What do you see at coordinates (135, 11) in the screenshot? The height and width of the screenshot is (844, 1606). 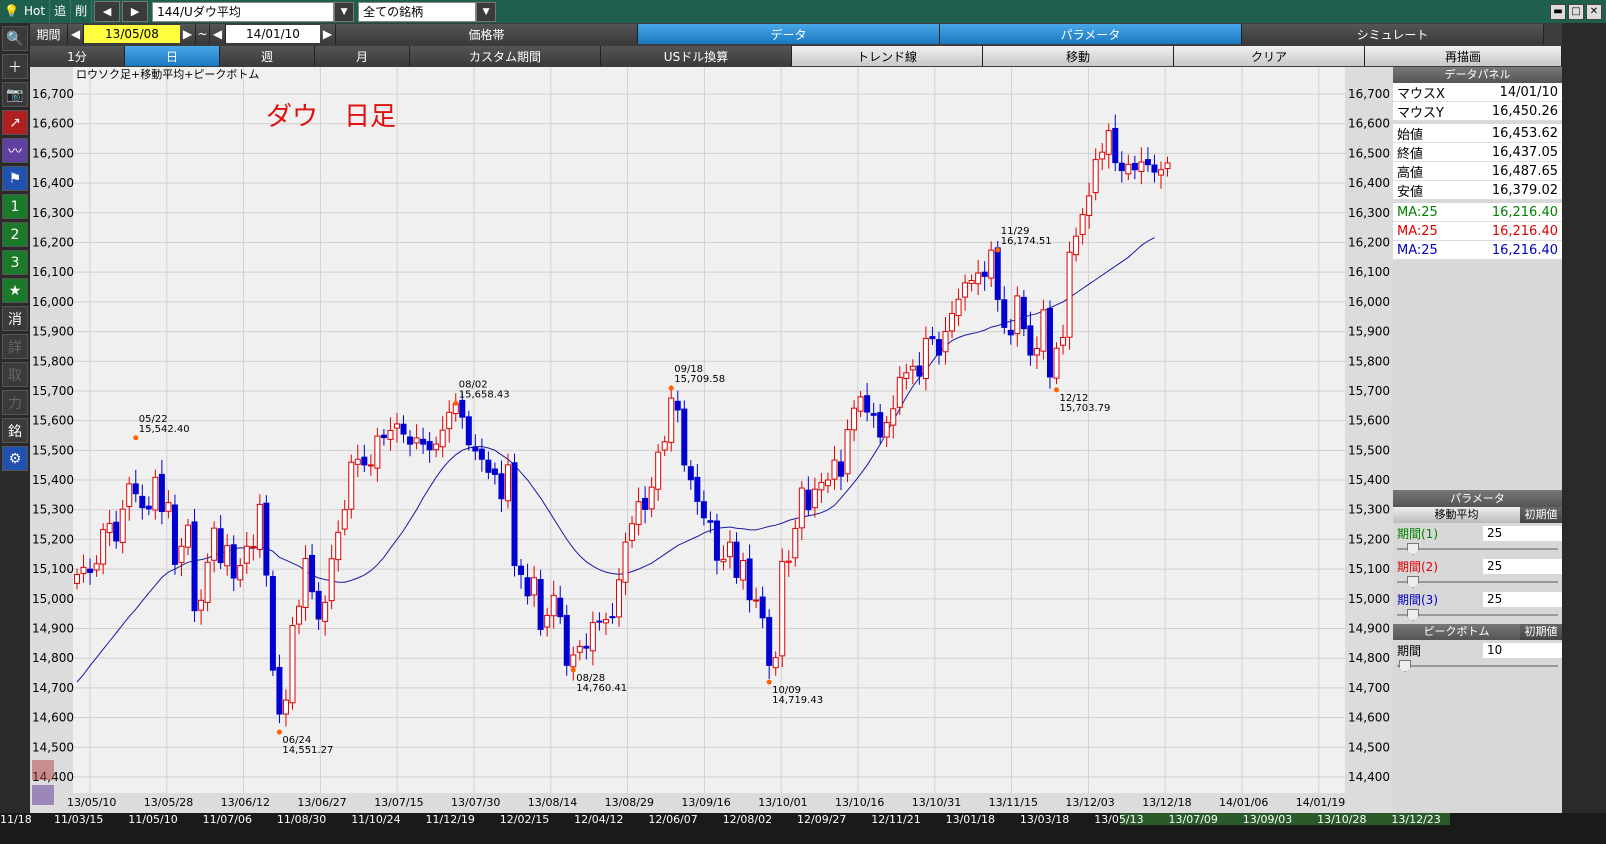 I see `next-symbol-button: ▶` at bounding box center [135, 11].